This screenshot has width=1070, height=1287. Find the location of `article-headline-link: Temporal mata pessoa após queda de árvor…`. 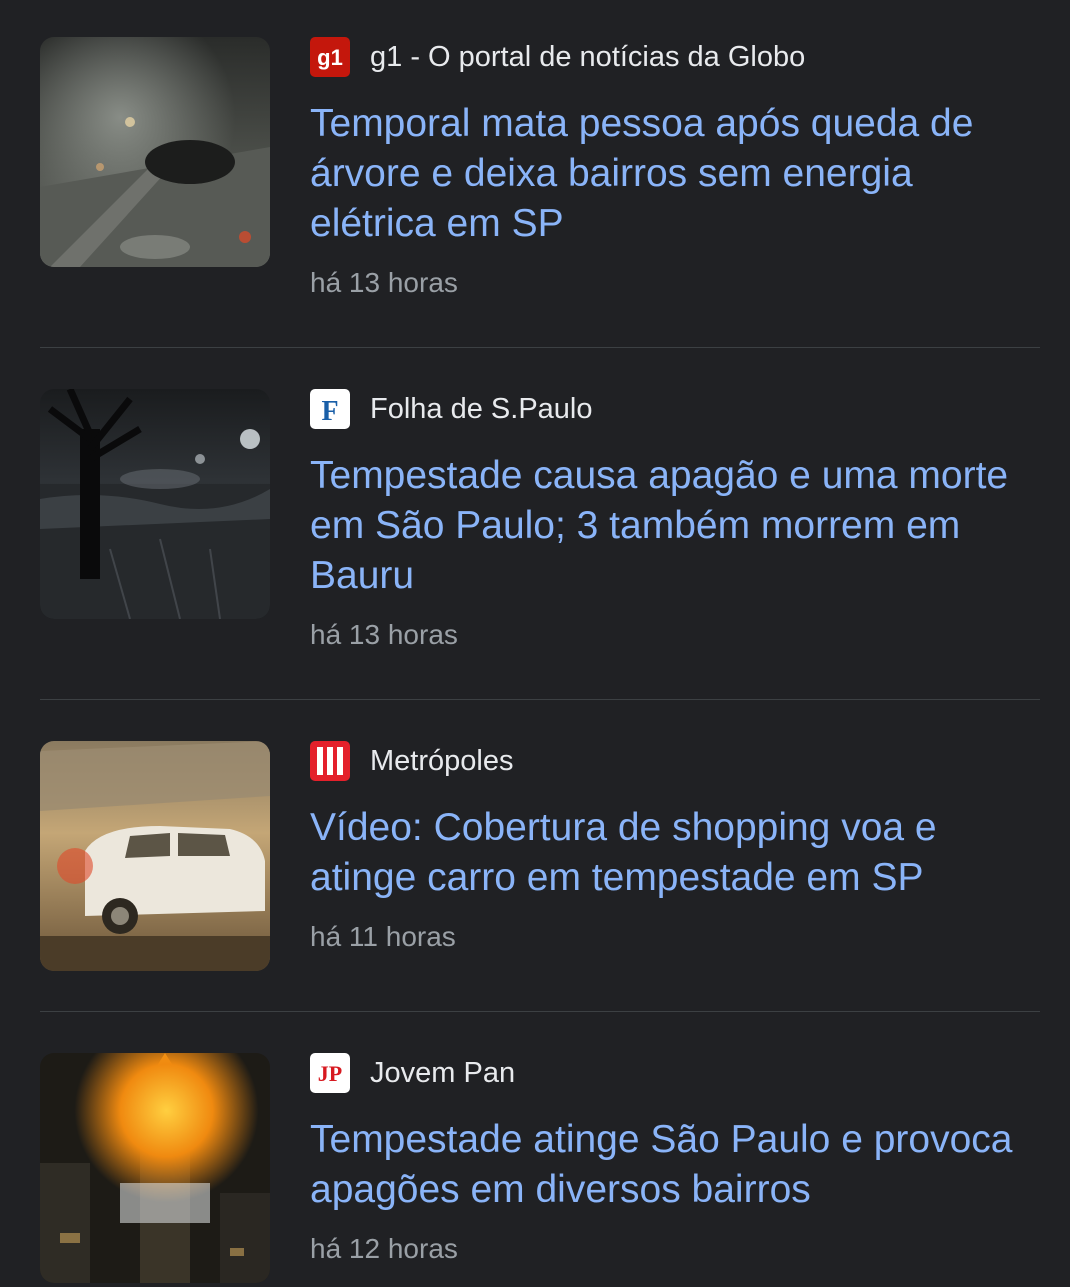

article-headline-link: Temporal mata pessoa após queda de árvor… is located at coordinates (675, 174).